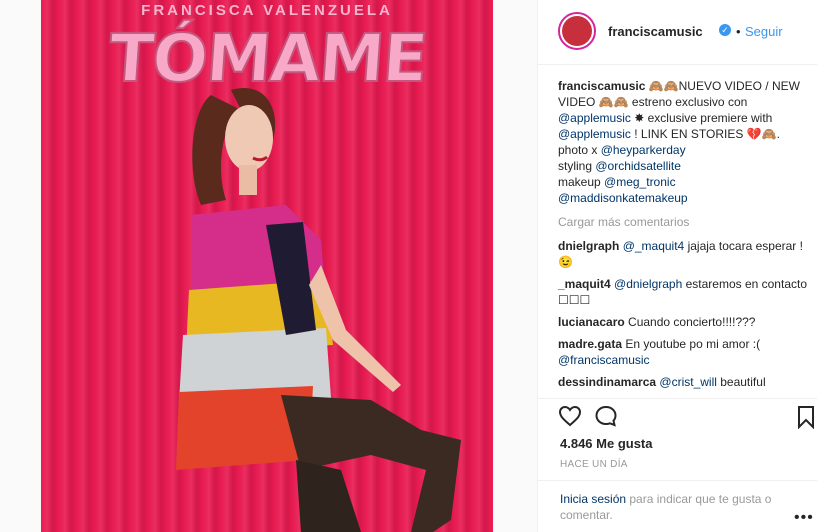 Image resolution: width=817 pixels, height=532 pixels. I want to click on comment-username: lucianacaro, so click(591, 322).